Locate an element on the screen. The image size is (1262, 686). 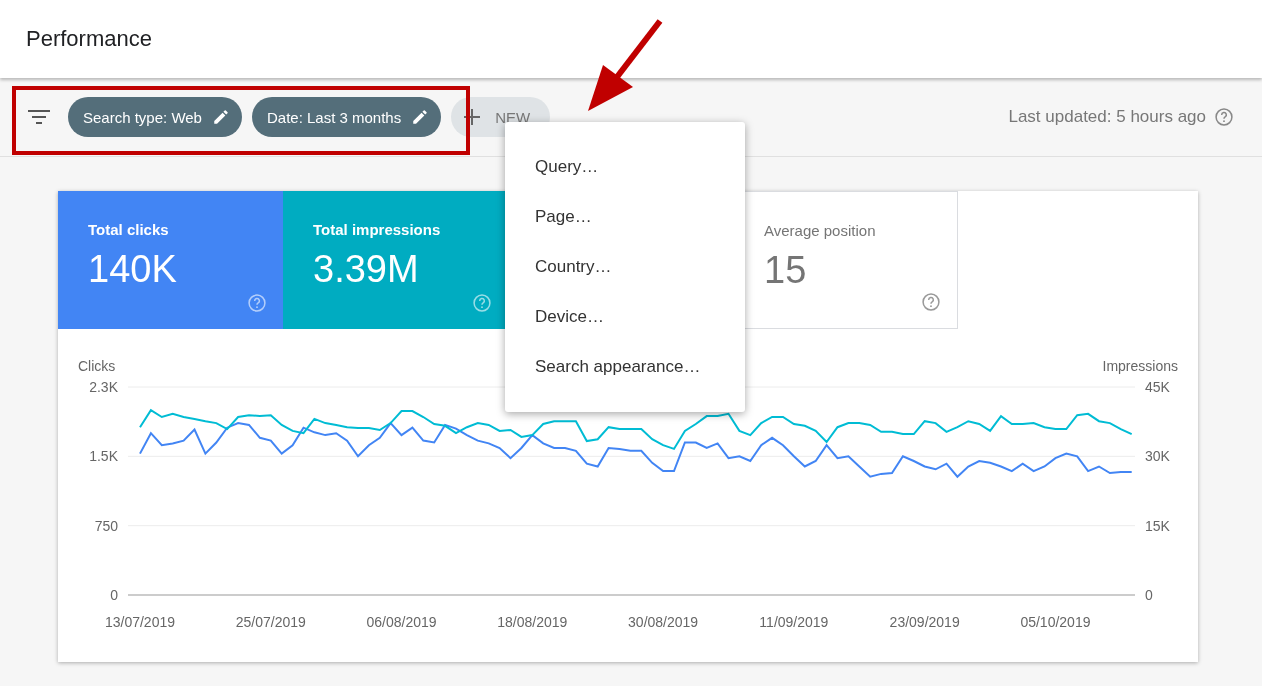
metric-value: 15 is located at coordinates (786, 270).